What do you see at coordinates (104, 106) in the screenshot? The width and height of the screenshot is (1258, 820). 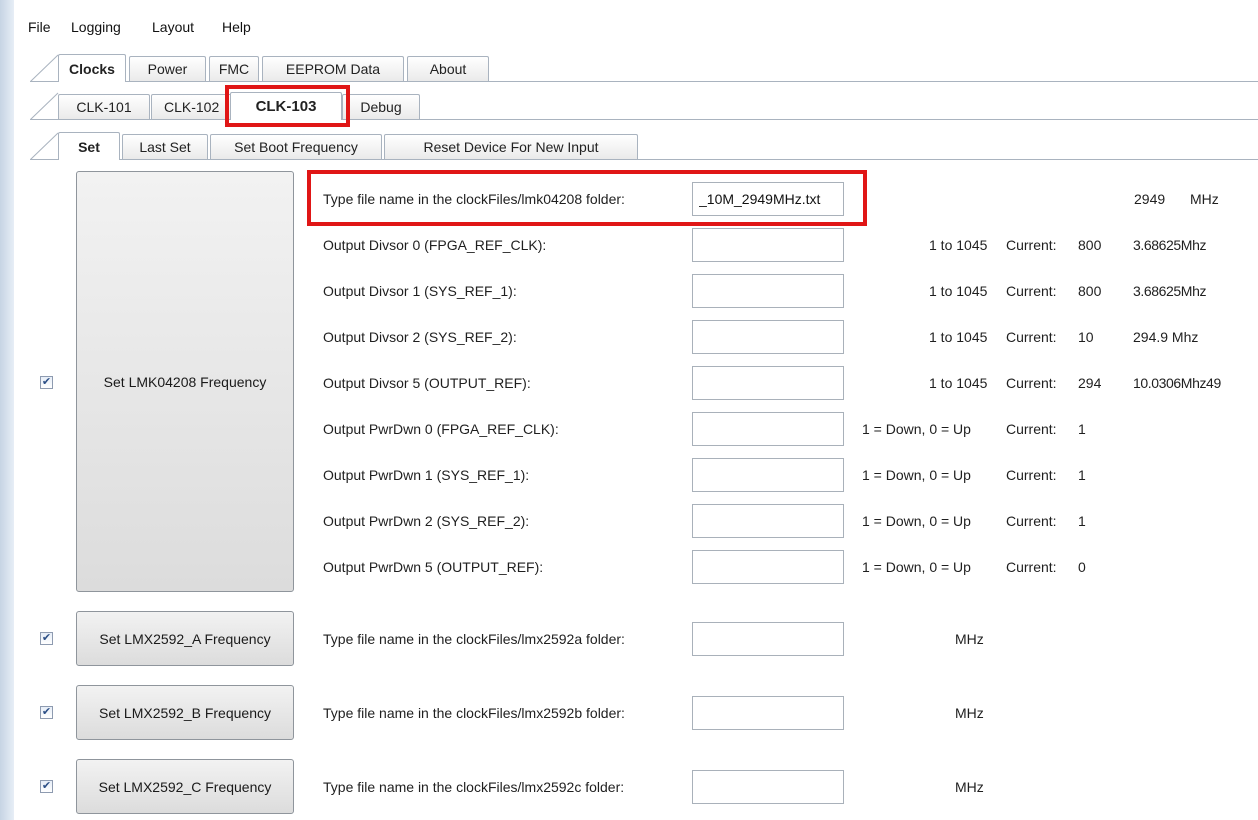 I see `tab-clk-101: CLK-101` at bounding box center [104, 106].